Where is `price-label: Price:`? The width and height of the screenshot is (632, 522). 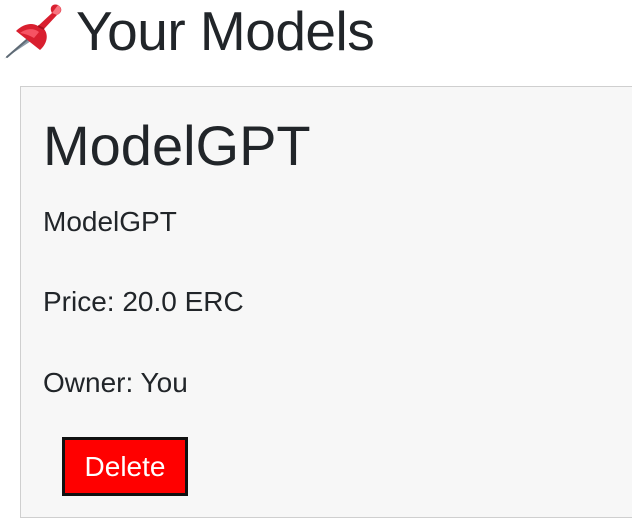
price-label: Price: is located at coordinates (79, 301).